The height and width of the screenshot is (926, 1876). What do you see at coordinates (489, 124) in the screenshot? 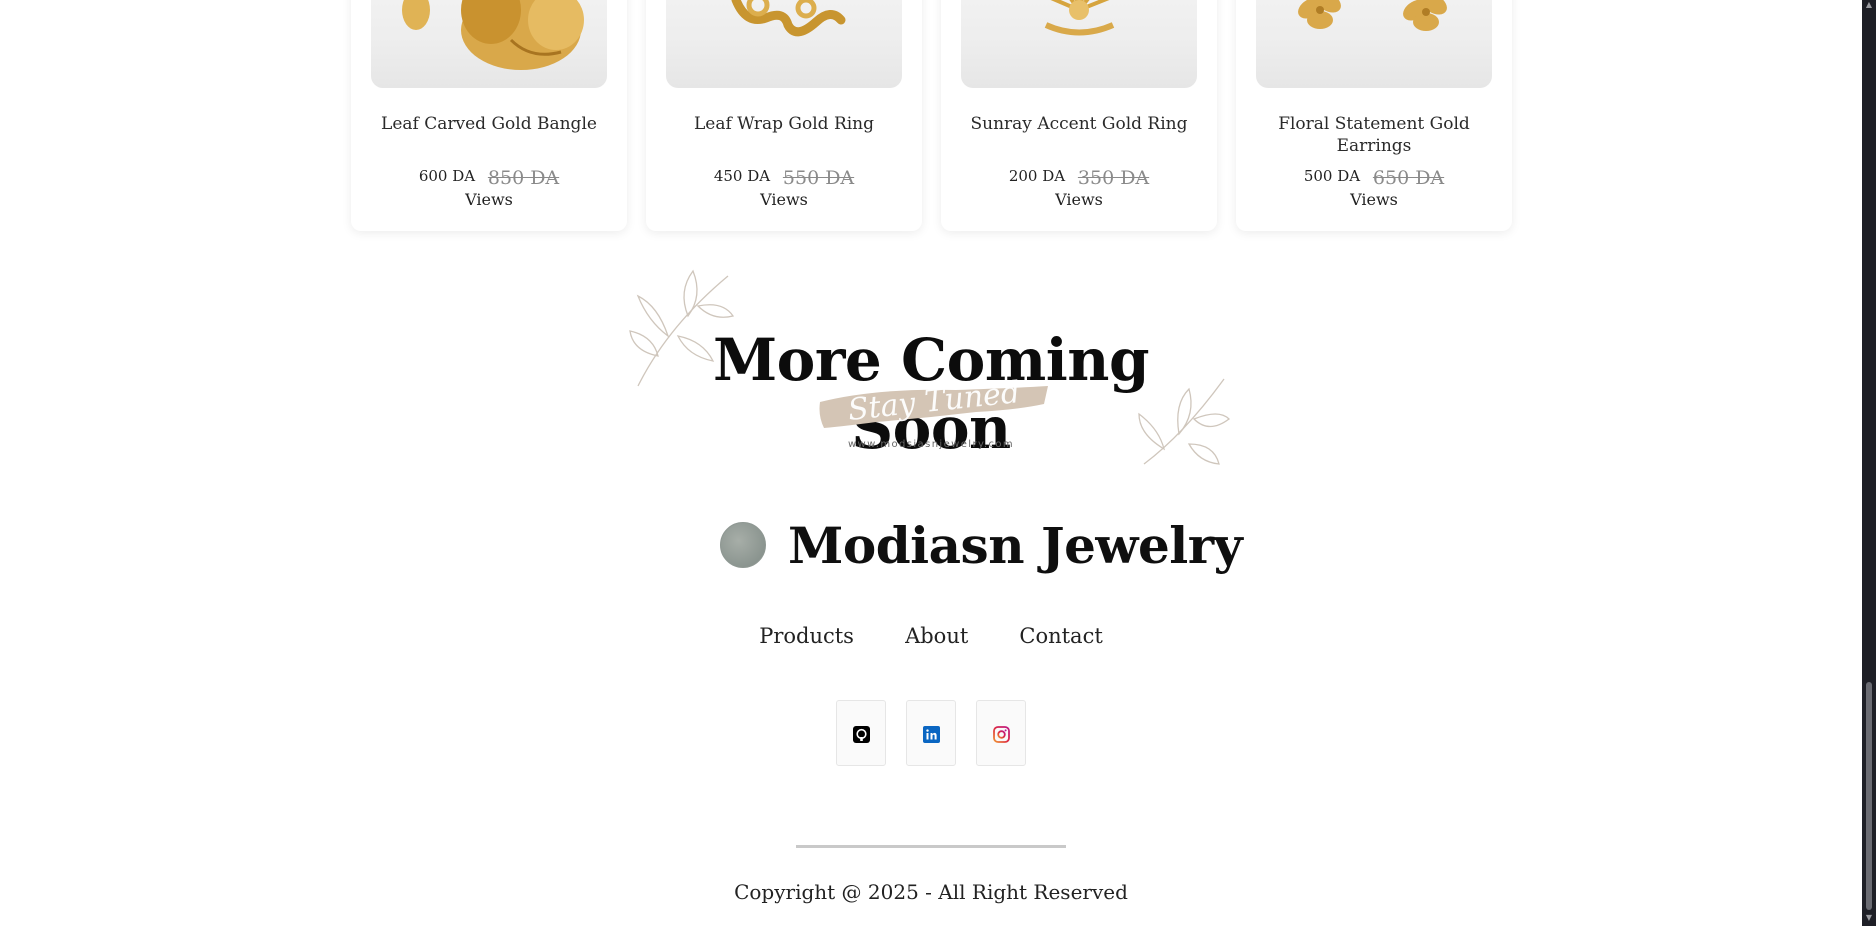
I see `product-name: Leaf Carved Gold Bangle` at bounding box center [489, 124].